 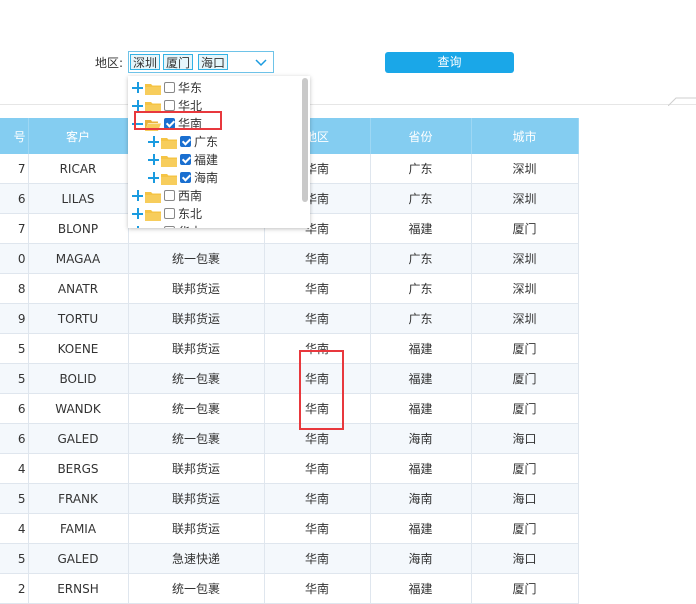 I want to click on table-row: 9 TORTU 联邦货运 华南 广东 深圳, so click(x=289, y=318).